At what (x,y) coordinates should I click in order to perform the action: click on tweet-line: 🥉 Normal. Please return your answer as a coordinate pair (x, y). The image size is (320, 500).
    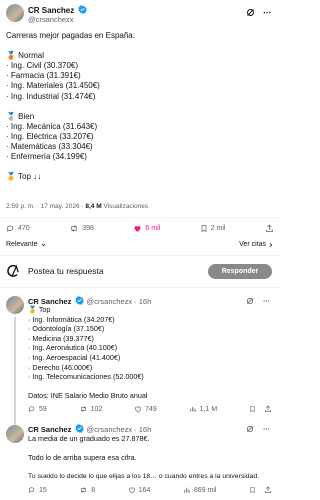
    Looking at the image, I should click on (25, 56).